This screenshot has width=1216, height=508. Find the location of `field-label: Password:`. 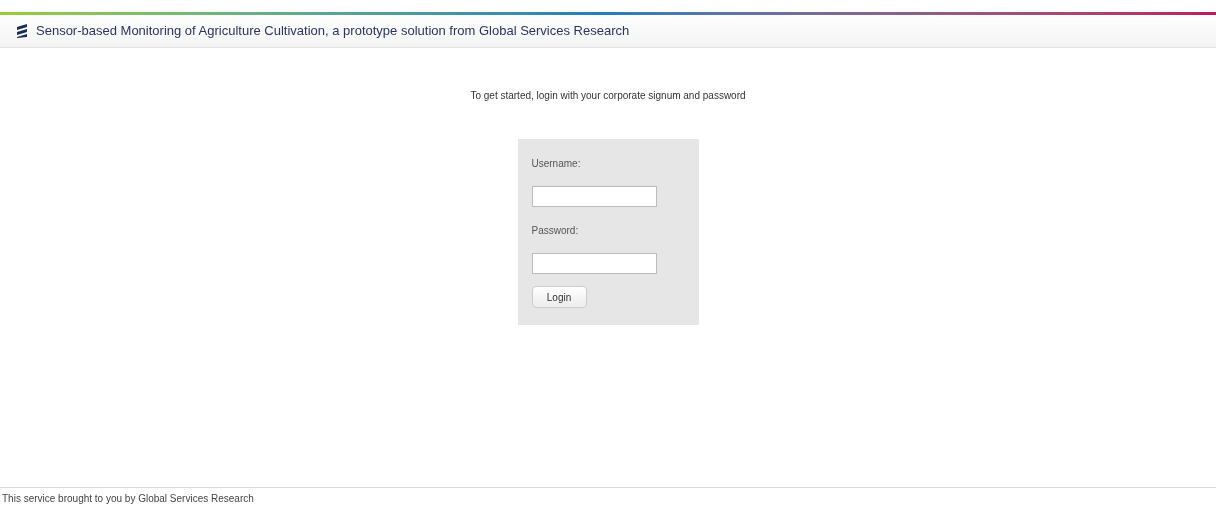

field-label: Password: is located at coordinates (555, 231).